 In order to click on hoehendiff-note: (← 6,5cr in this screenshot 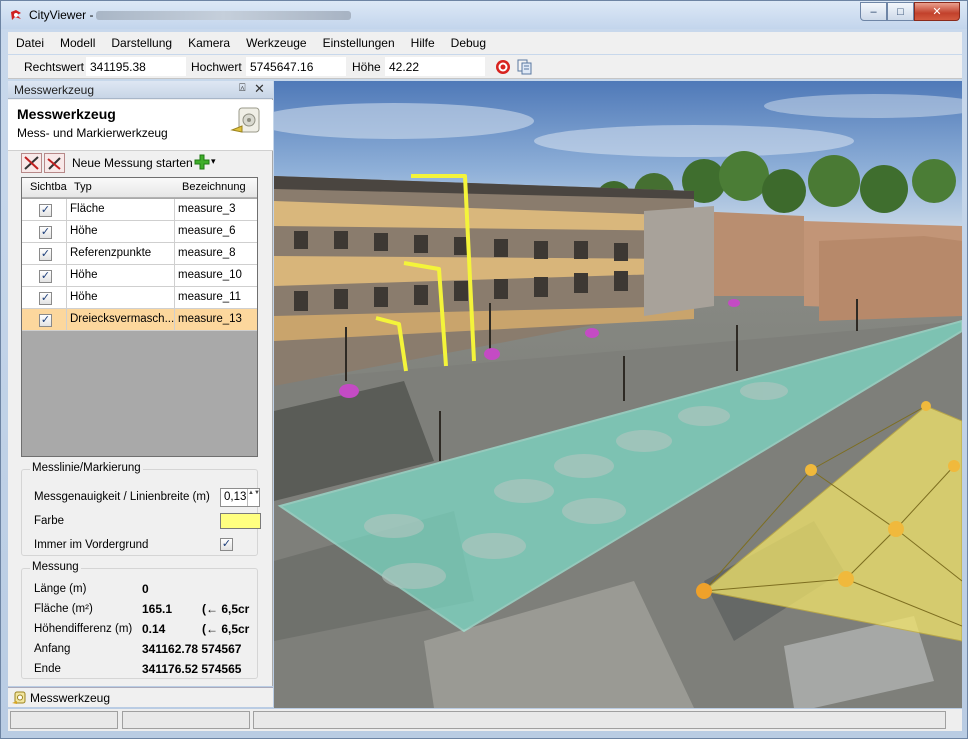, I will do `click(226, 629)`.